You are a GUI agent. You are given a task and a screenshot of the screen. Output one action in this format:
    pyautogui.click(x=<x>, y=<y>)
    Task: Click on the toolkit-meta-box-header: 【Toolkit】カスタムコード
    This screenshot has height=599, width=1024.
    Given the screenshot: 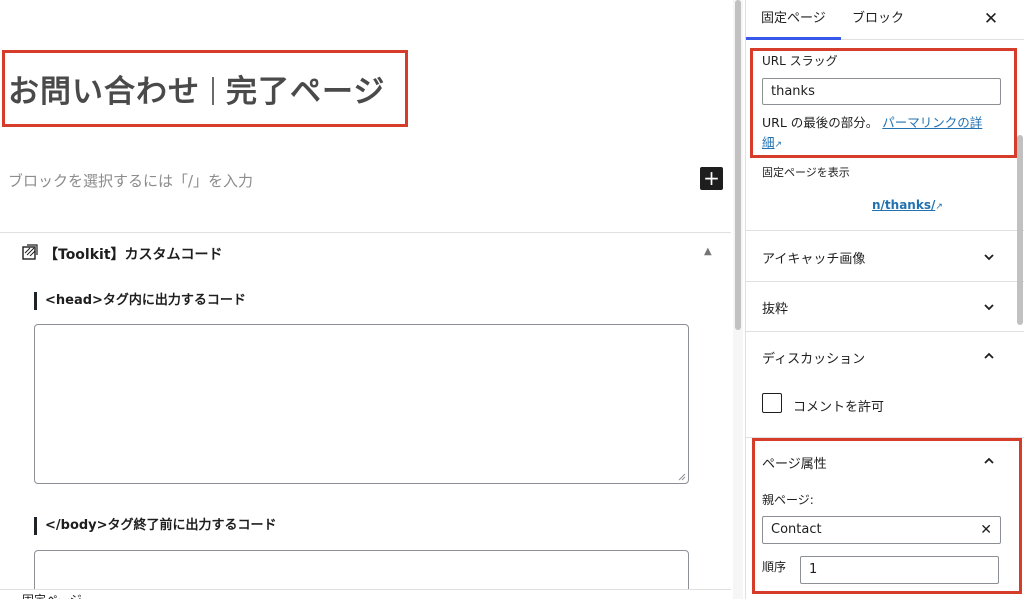 What is the action you would take?
    pyautogui.click(x=122, y=254)
    